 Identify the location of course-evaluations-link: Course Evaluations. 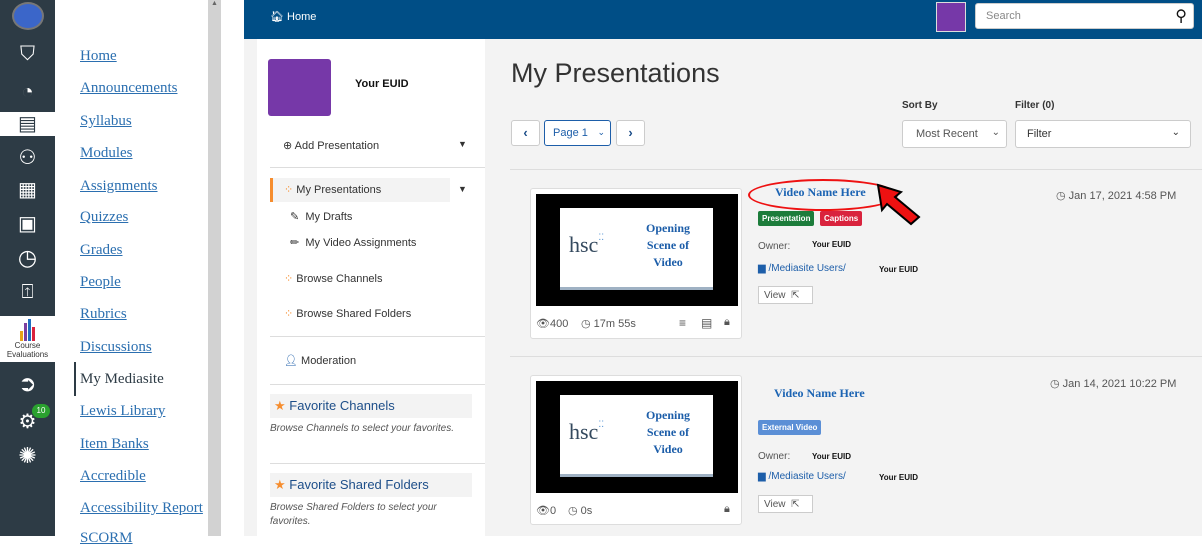
(27, 339).